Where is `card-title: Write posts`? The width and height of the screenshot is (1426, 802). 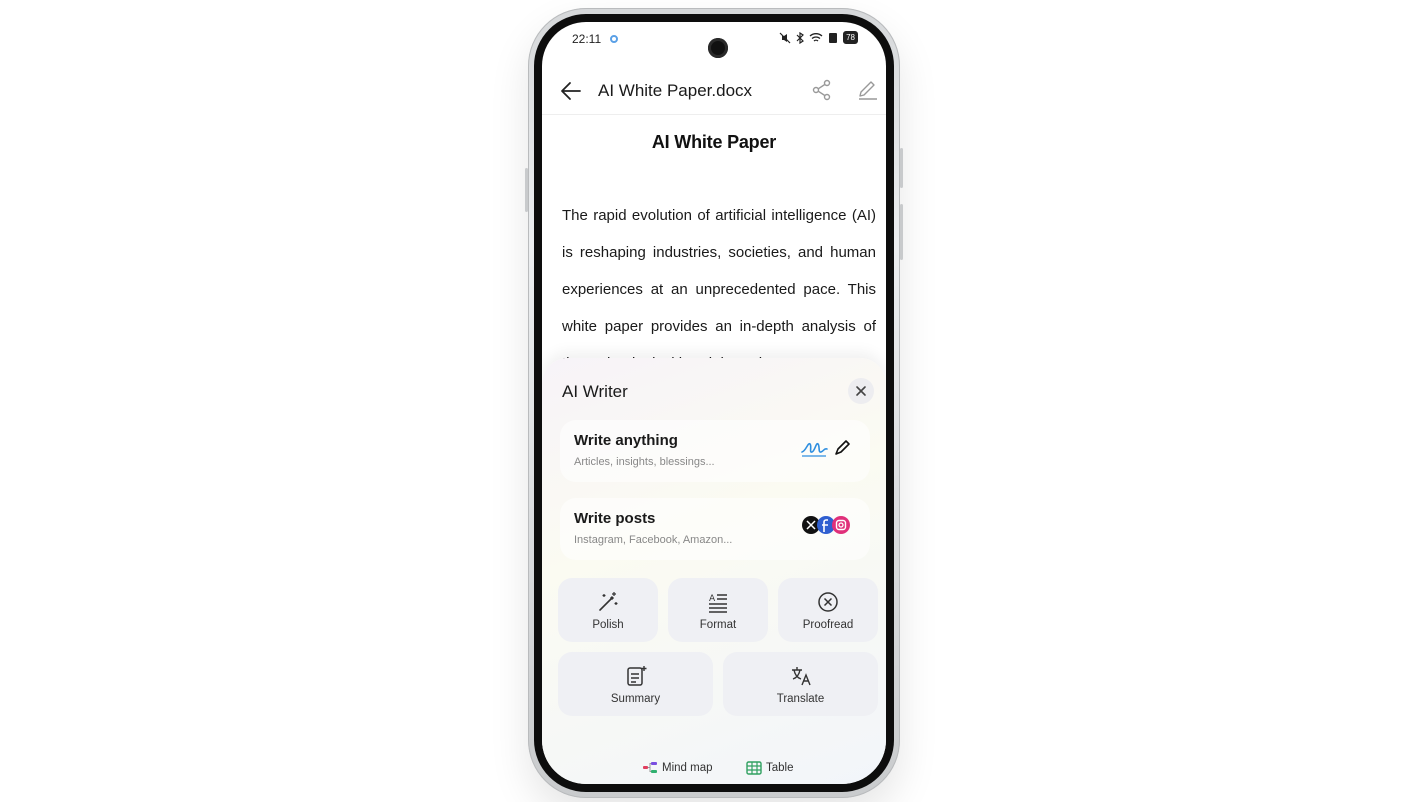 card-title: Write posts is located at coordinates (615, 518).